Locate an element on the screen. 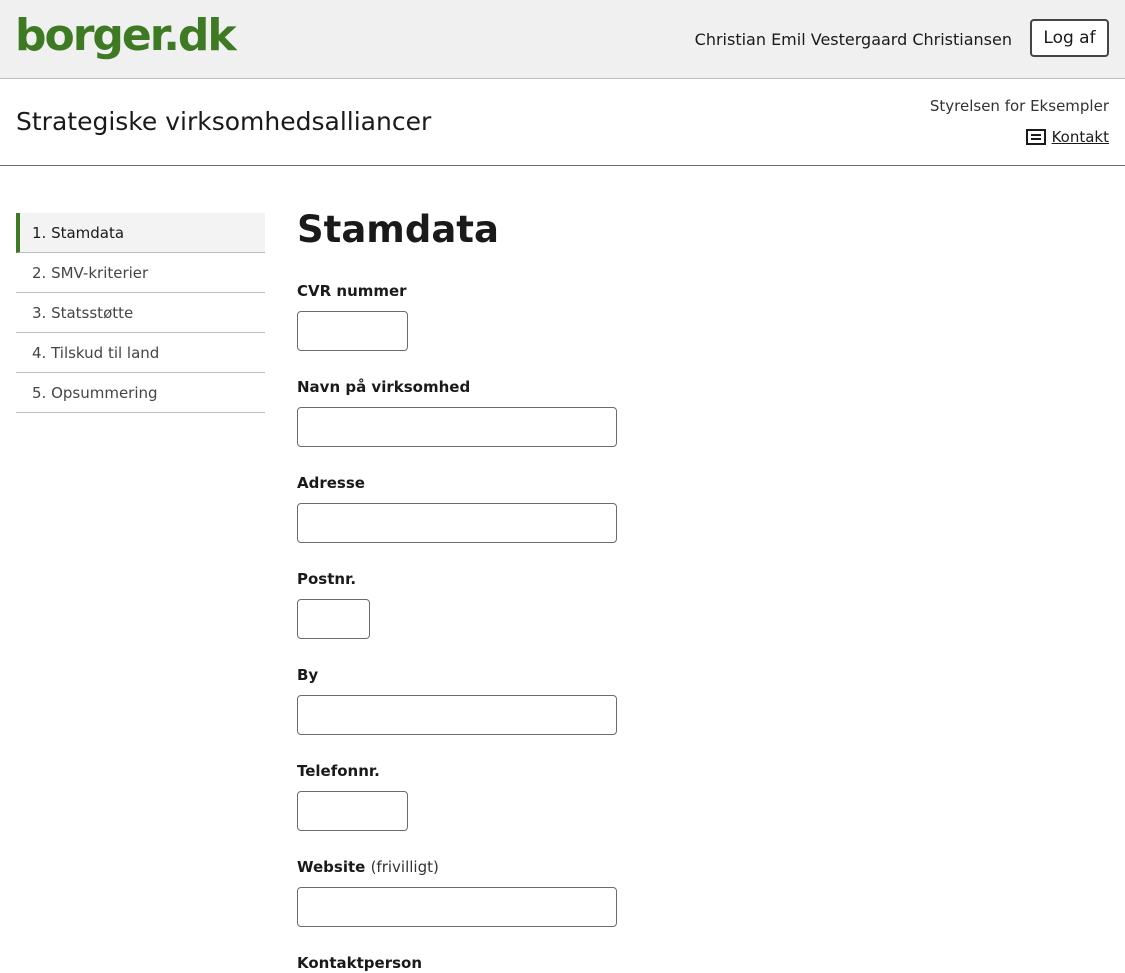 The width and height of the screenshot is (1125, 973). website-label: Website (frivilligt) is located at coordinates (457, 867).